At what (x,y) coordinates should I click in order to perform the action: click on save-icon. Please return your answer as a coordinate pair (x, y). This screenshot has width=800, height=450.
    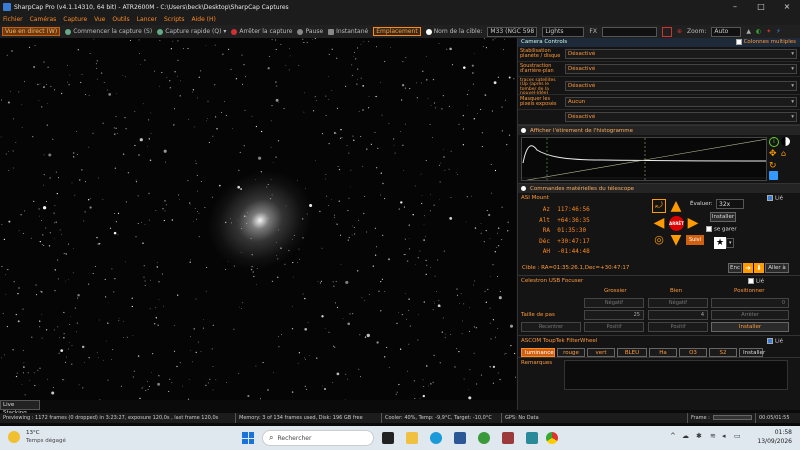
    Looking at the image, I should click on (773, 175).